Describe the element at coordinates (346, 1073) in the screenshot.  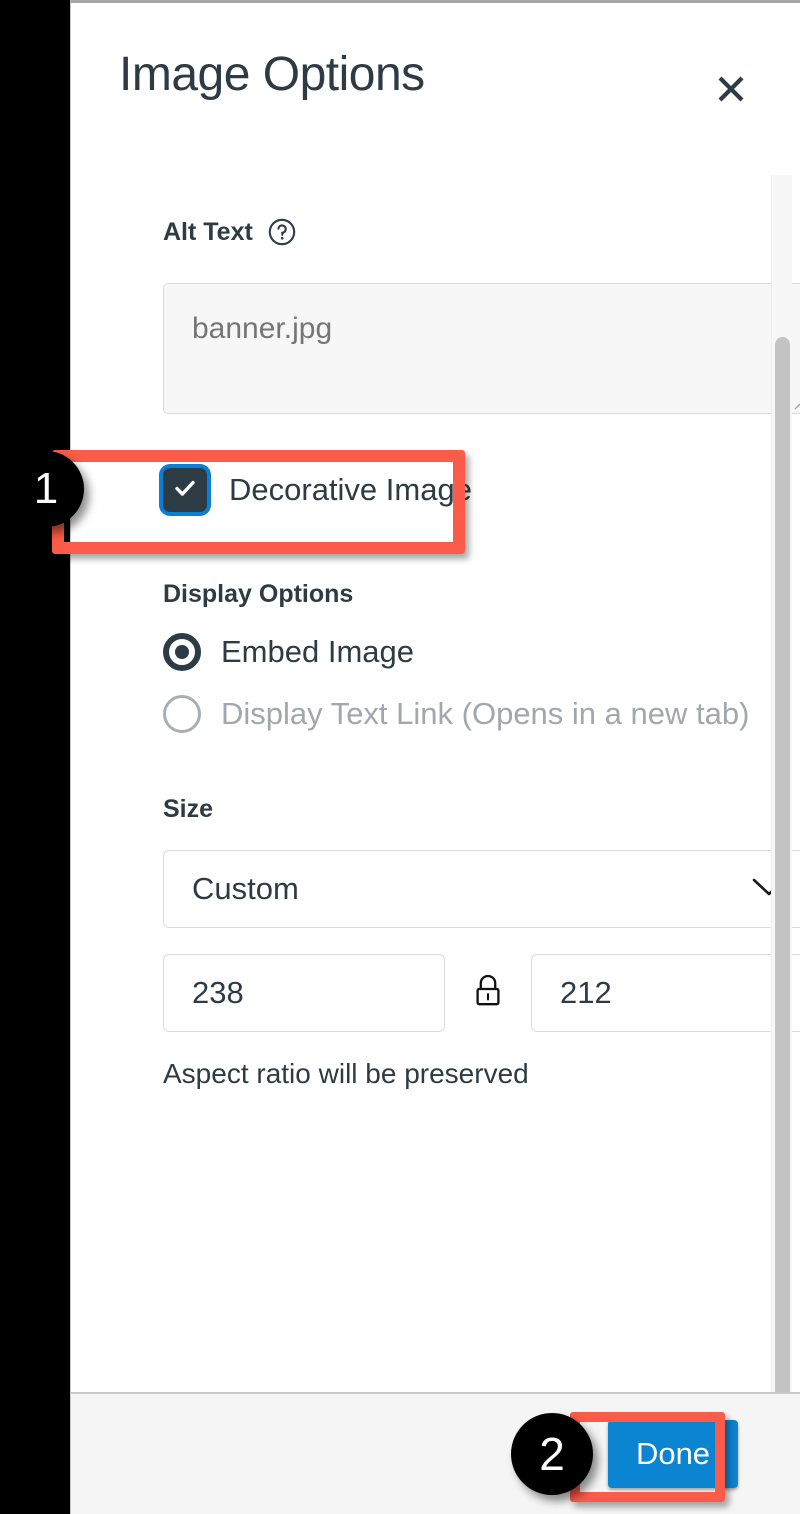
I see `aspect-ratio-note: Aspect ratio will be preserved` at that location.